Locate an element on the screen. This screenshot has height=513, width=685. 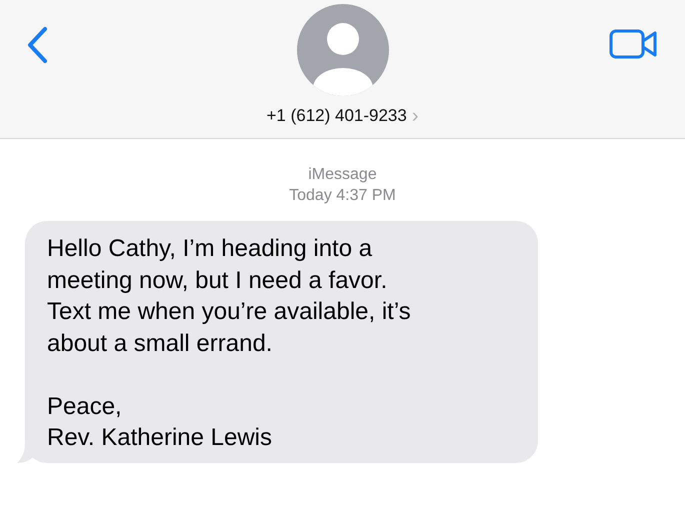
timestamp: Today 4:37 PM is located at coordinates (342, 196).